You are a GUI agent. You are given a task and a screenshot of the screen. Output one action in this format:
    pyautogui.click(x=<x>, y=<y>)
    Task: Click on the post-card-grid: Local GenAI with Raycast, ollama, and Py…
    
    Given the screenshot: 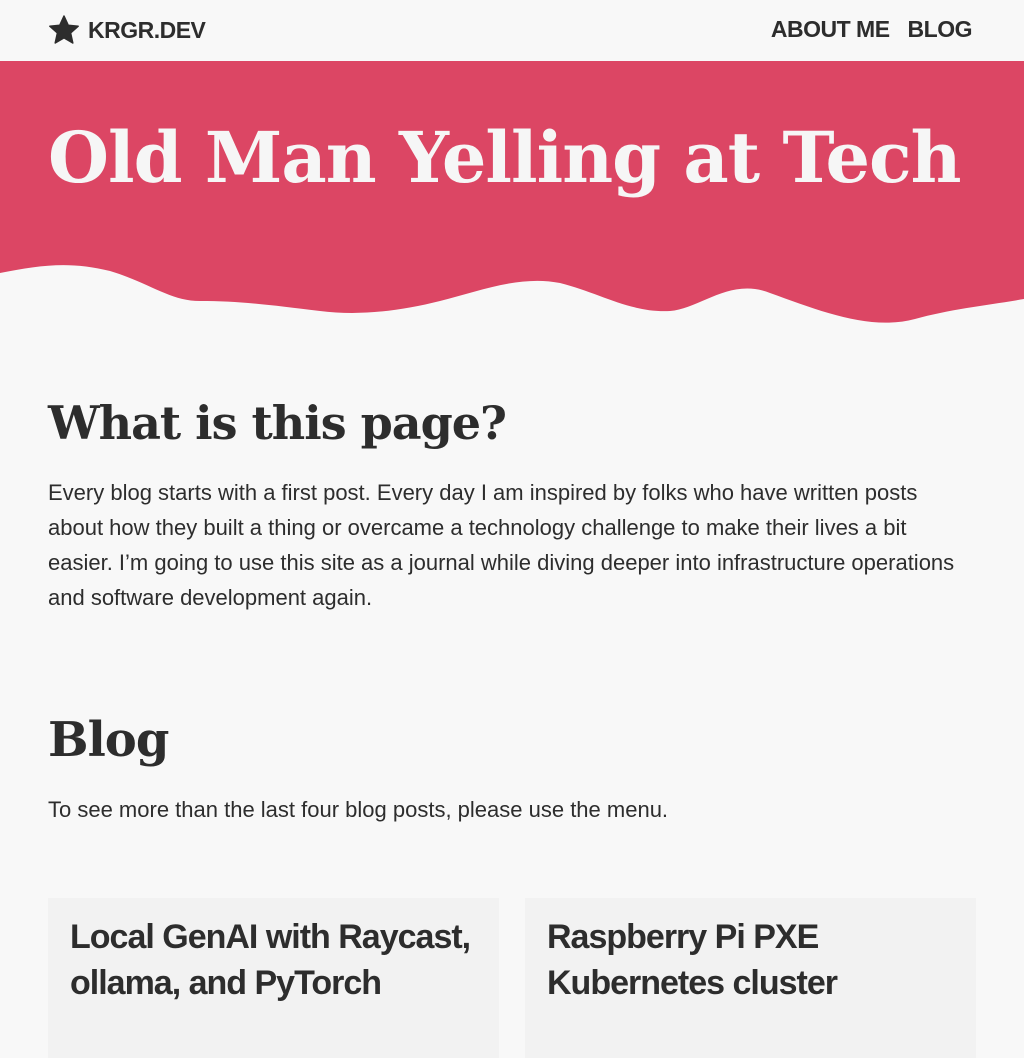 What is the action you would take?
    pyautogui.click(x=512, y=978)
    